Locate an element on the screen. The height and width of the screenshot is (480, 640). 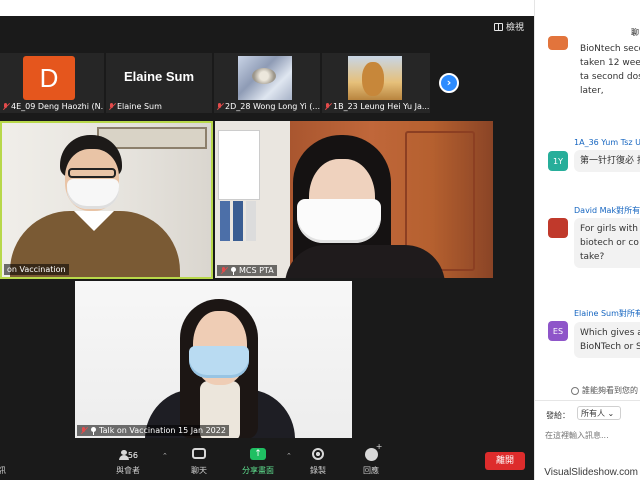
chat-label: 聊天 is located at coordinates (199, 470).